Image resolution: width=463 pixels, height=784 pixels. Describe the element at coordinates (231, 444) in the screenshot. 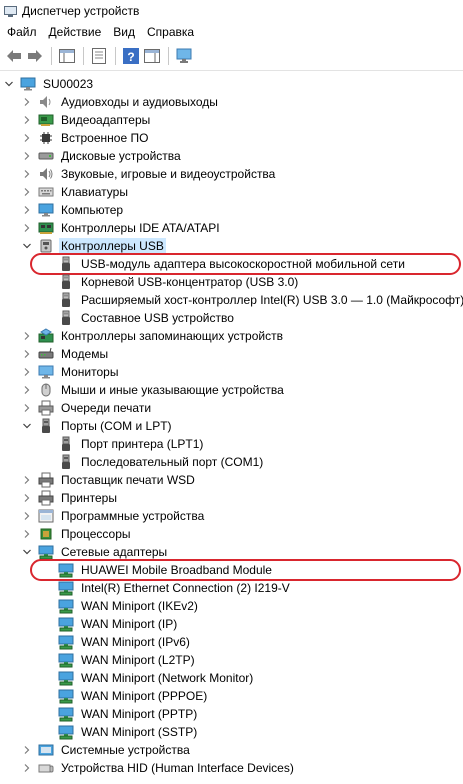

I see `tree-device-row: Порт принтера (LPT1)` at that location.